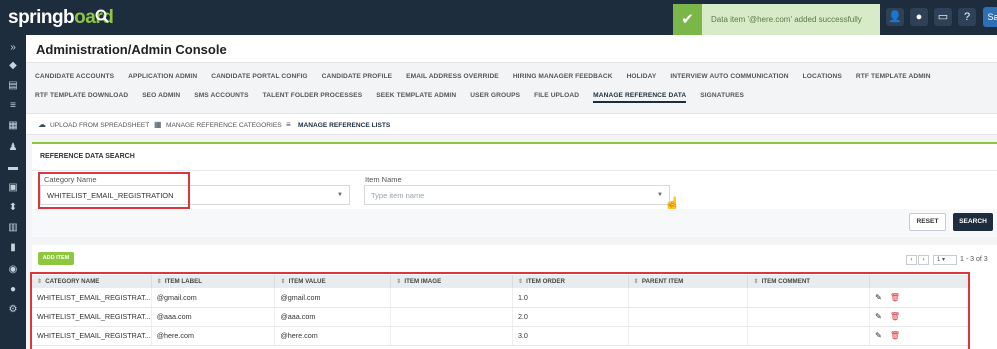 Image resolution: width=997 pixels, height=349 pixels. Describe the element at coordinates (221, 97) in the screenshot. I see `nav-tab-sms-accounts: SMS ACCOUNTS` at that location.